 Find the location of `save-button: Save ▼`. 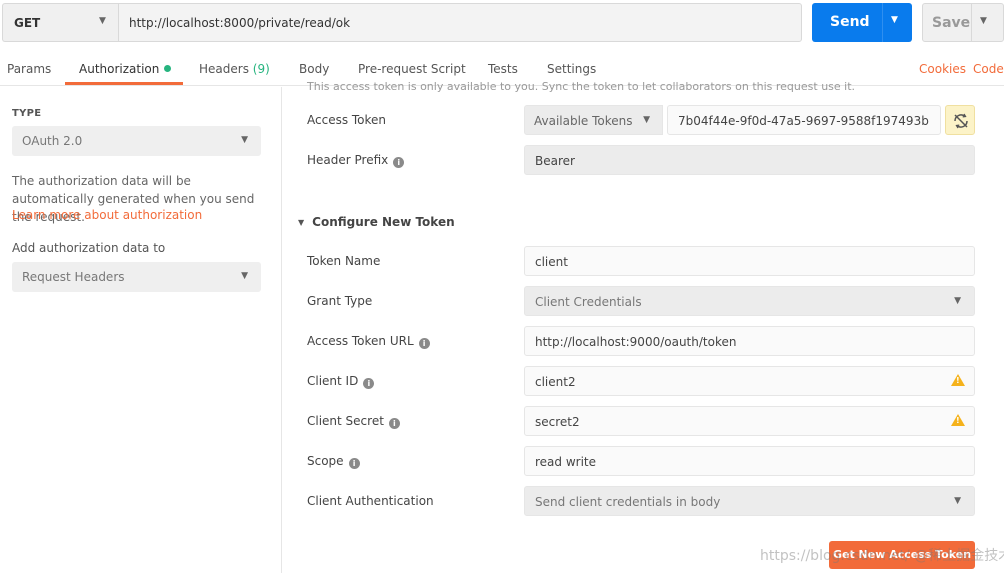

save-button: Save ▼ is located at coordinates (963, 22).